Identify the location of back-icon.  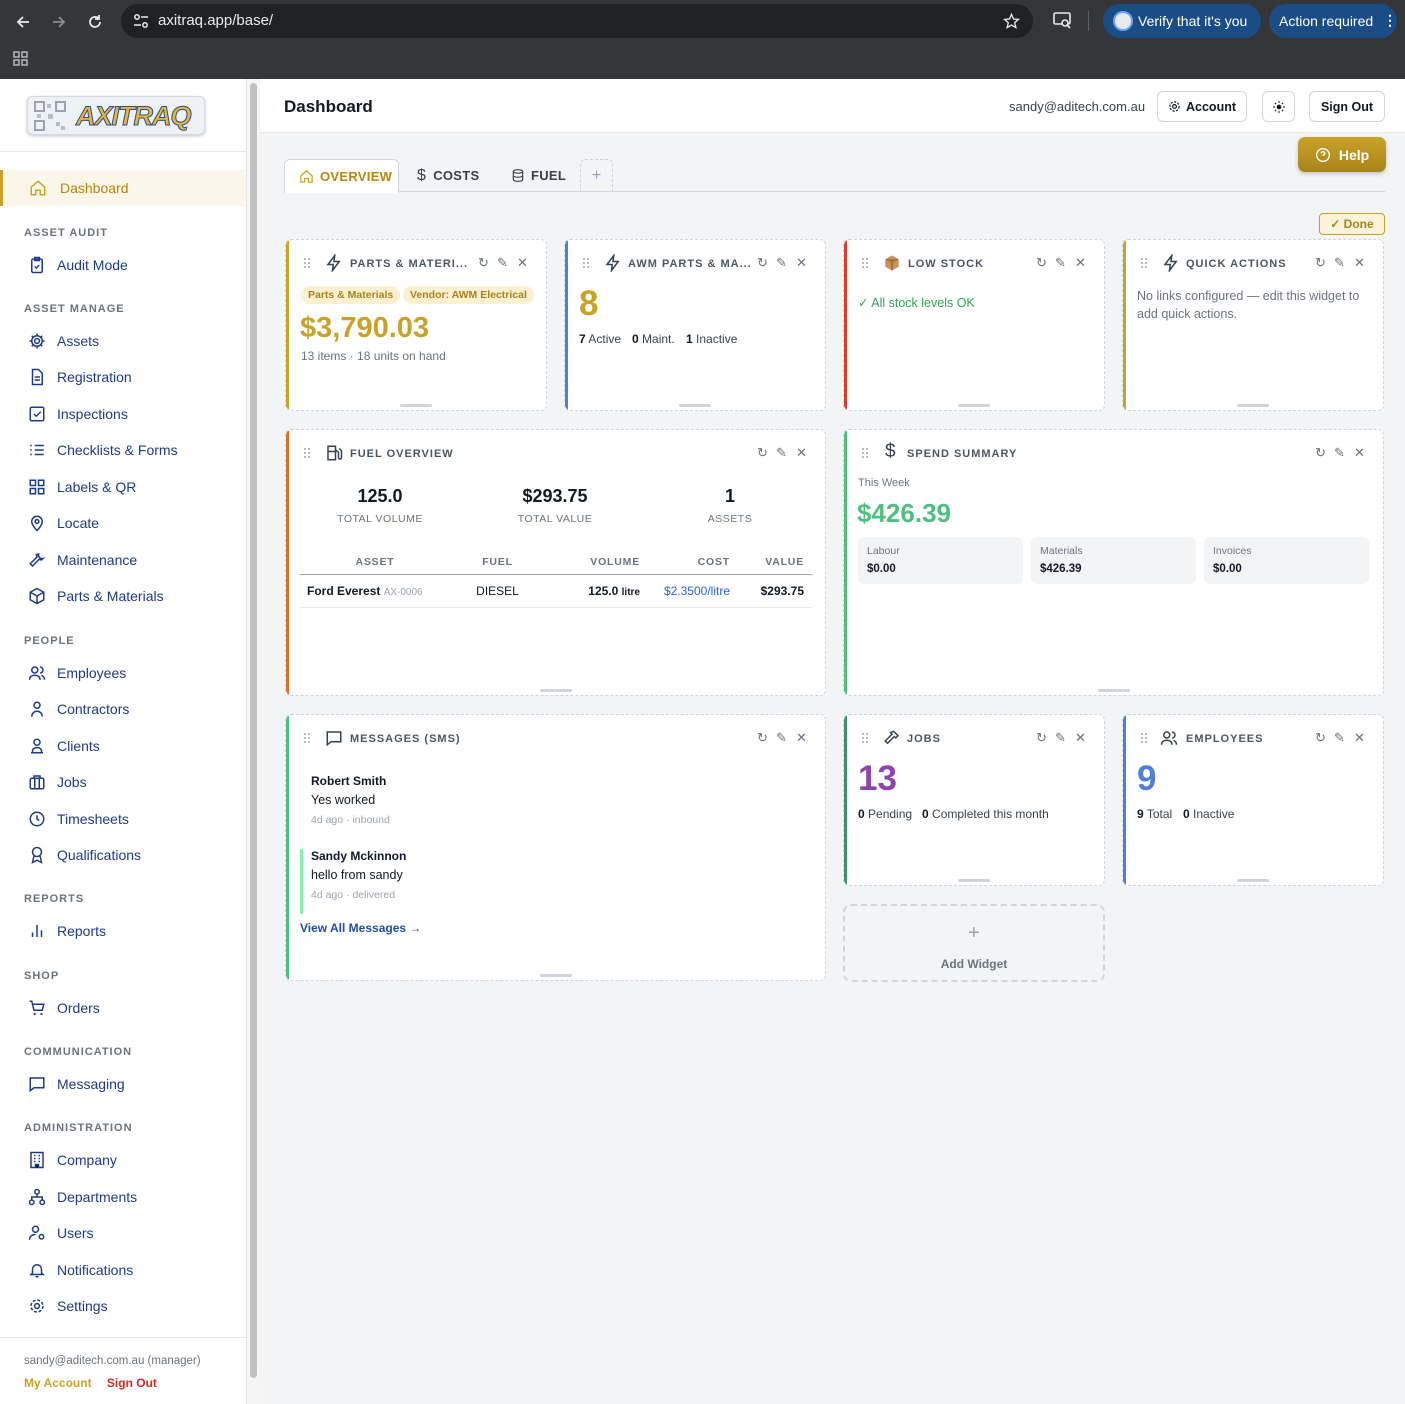
(23, 22).